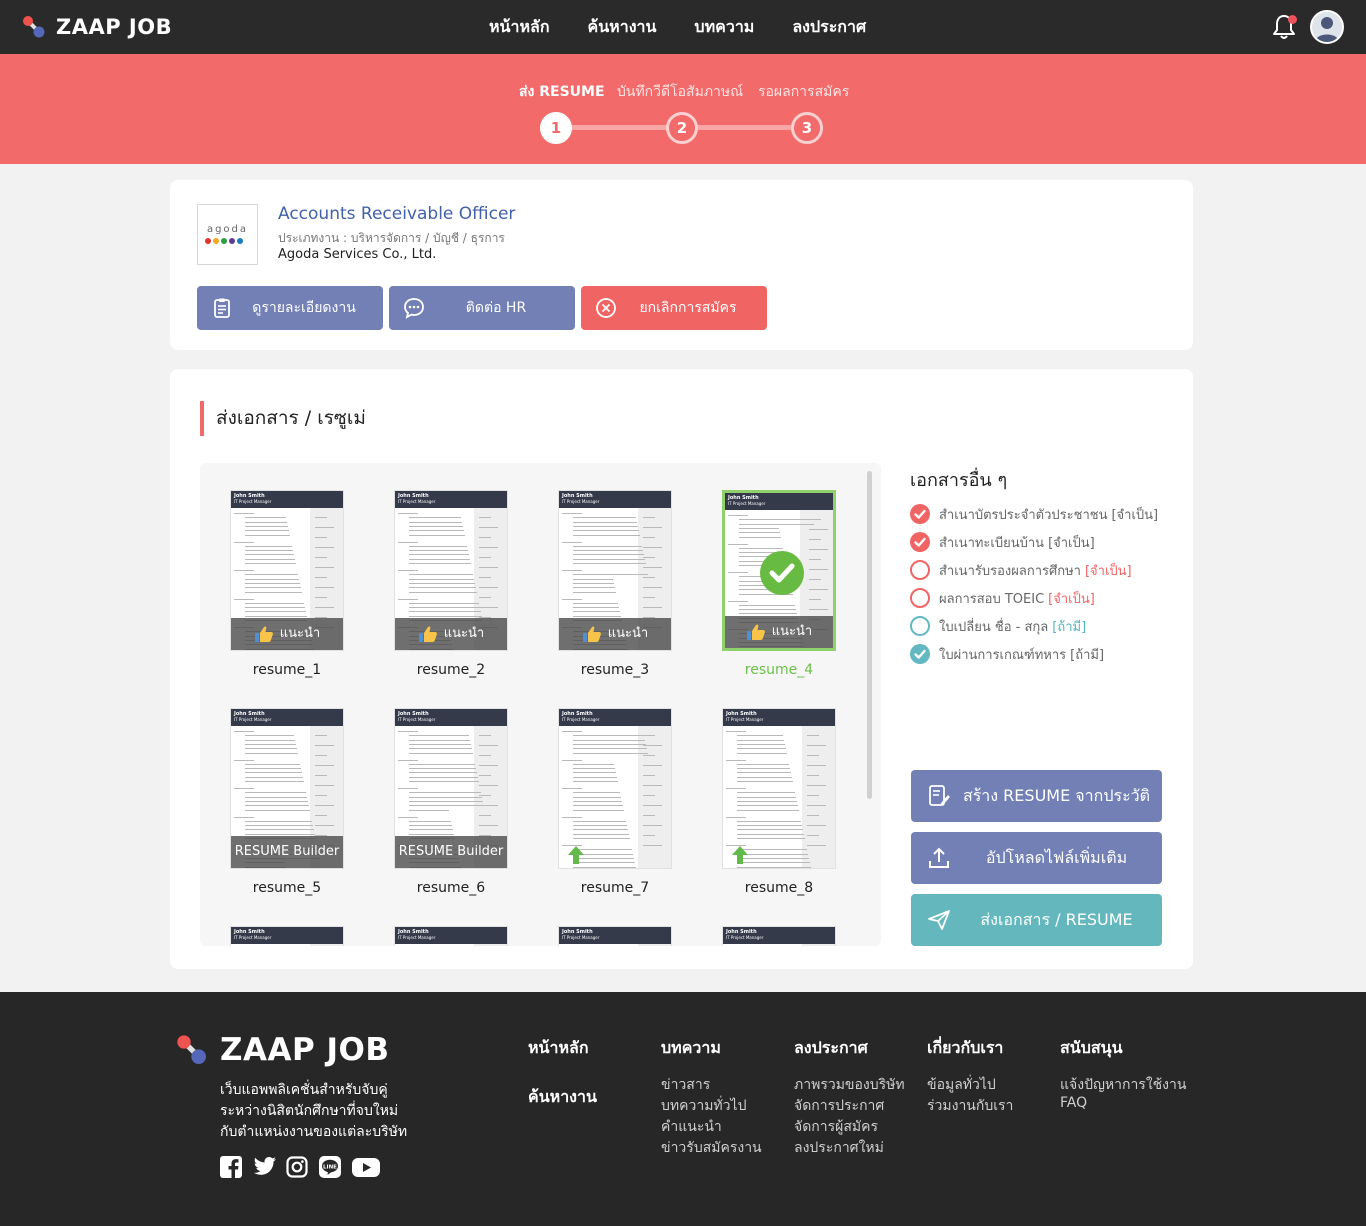 The height and width of the screenshot is (1226, 1366). Describe the element at coordinates (366, 1167) in the screenshot. I see `youtube-icon` at that location.